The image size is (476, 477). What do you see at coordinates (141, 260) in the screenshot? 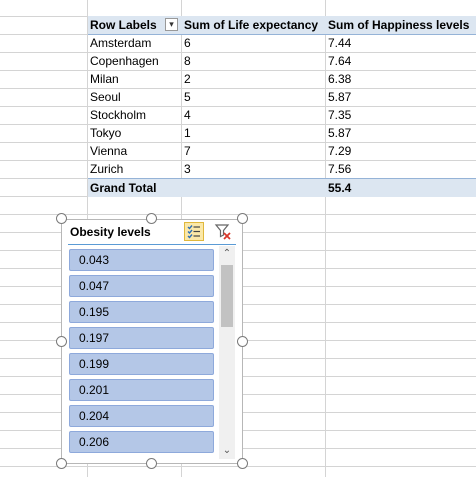
I see `slicer-item: 0.043` at bounding box center [141, 260].